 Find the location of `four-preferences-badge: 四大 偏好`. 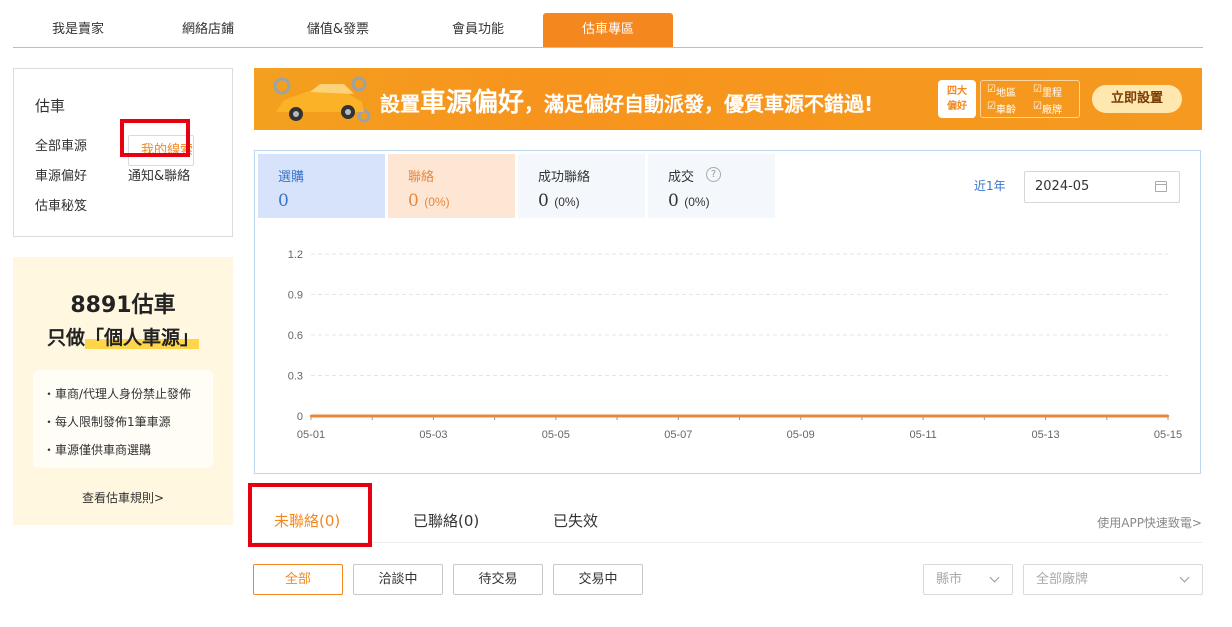

four-preferences-badge: 四大 偏好 is located at coordinates (957, 99).